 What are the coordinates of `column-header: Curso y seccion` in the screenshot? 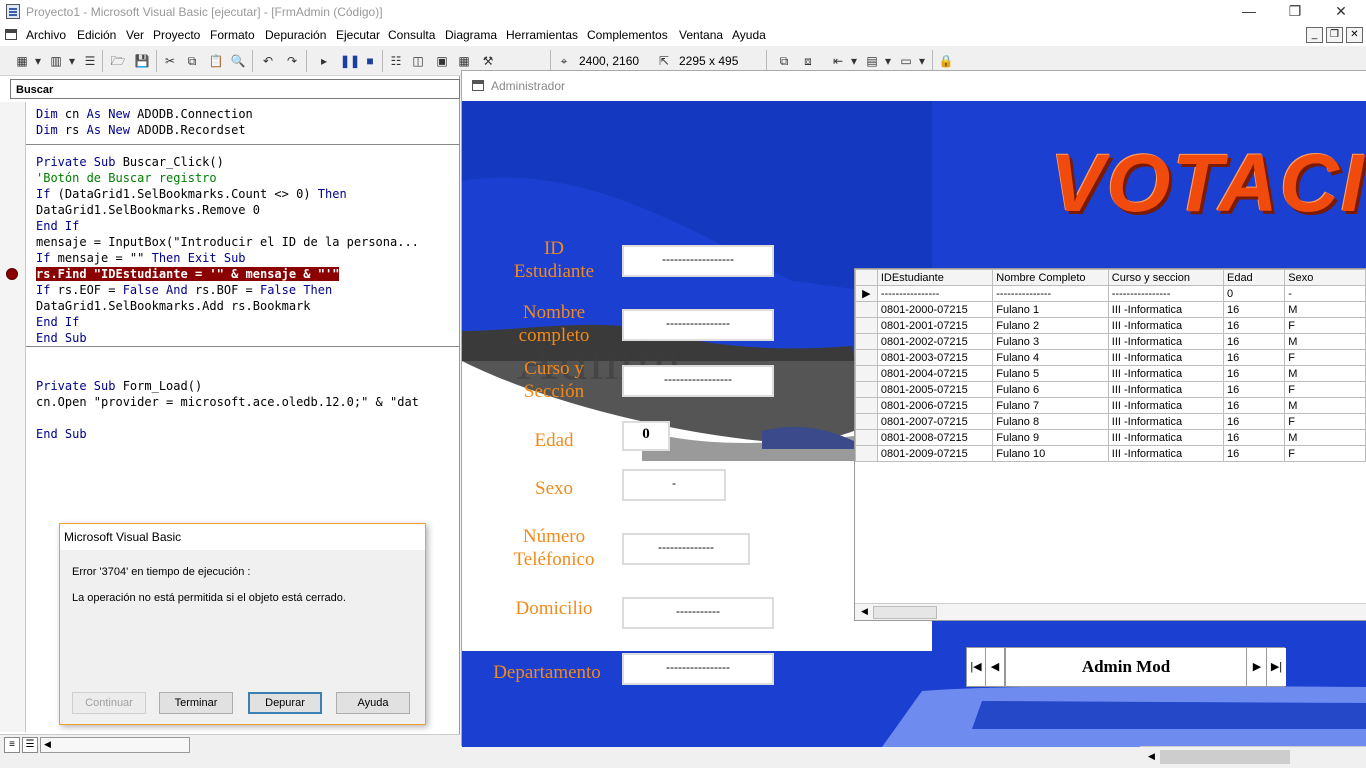 It's located at (1165, 277).